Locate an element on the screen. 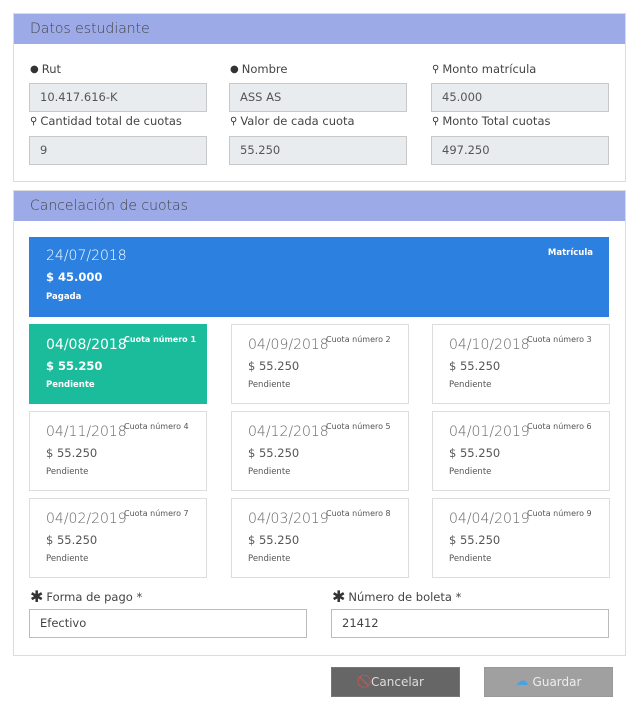  boleta-label: ✱ Número de boleta * is located at coordinates (397, 596).